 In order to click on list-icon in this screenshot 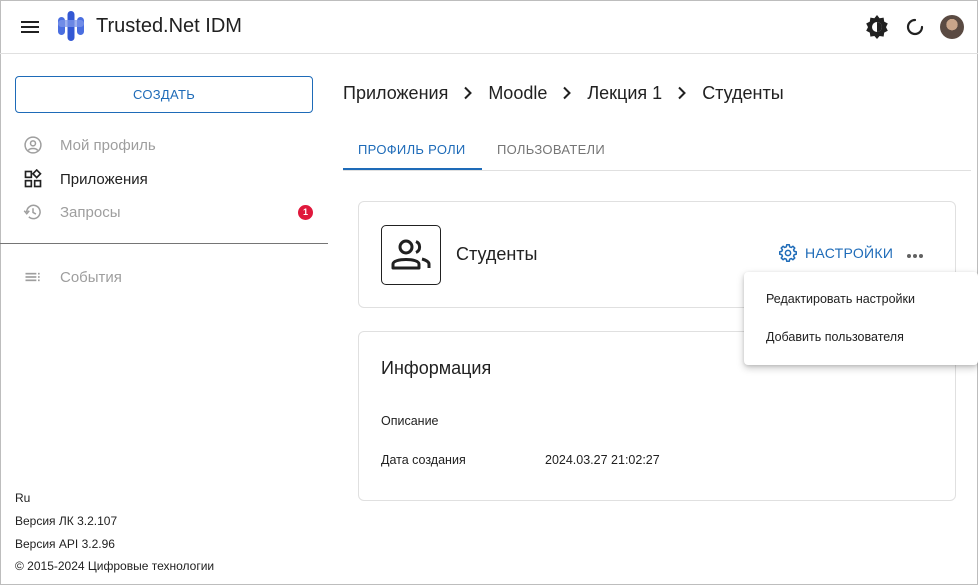, I will do `click(32, 277)`.